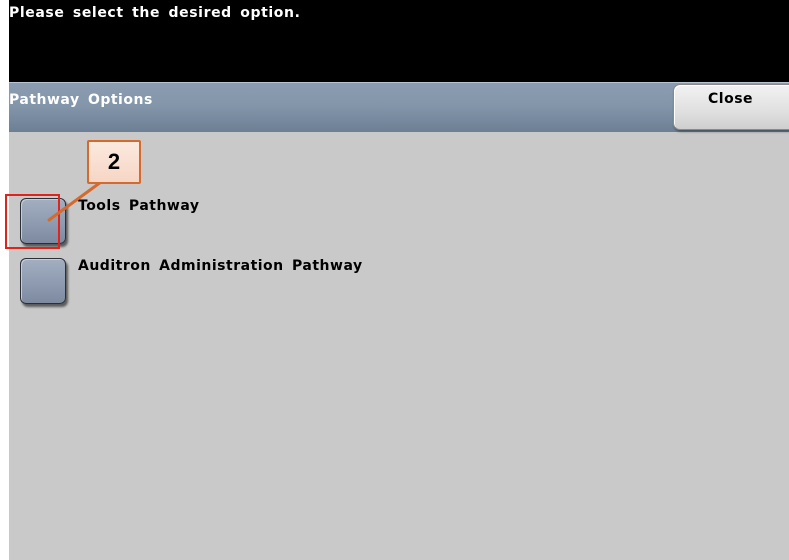 This screenshot has width=789, height=560. What do you see at coordinates (32, 221) in the screenshot?
I see `callout-highlight-box` at bounding box center [32, 221].